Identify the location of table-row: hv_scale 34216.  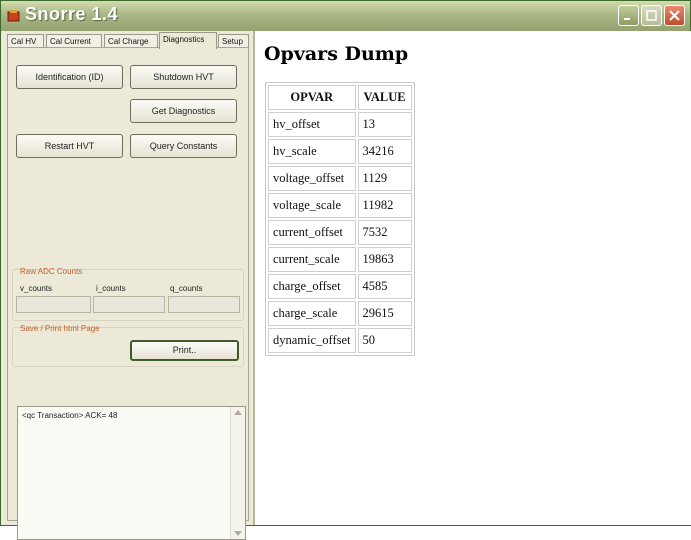
(340, 151).